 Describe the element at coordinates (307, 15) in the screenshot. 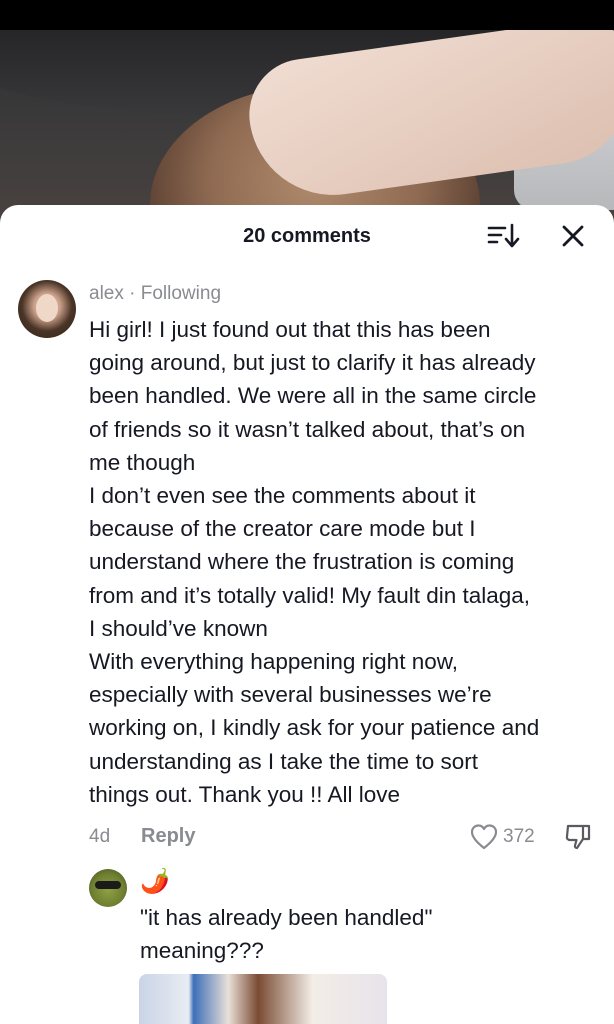

I see `status-bar-area` at that location.